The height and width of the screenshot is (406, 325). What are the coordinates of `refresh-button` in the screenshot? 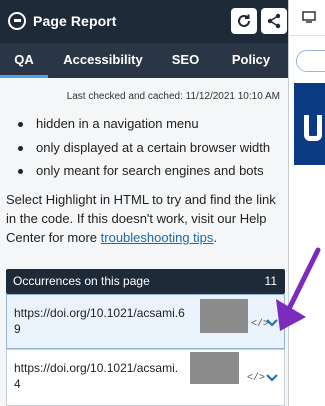 It's located at (244, 21).